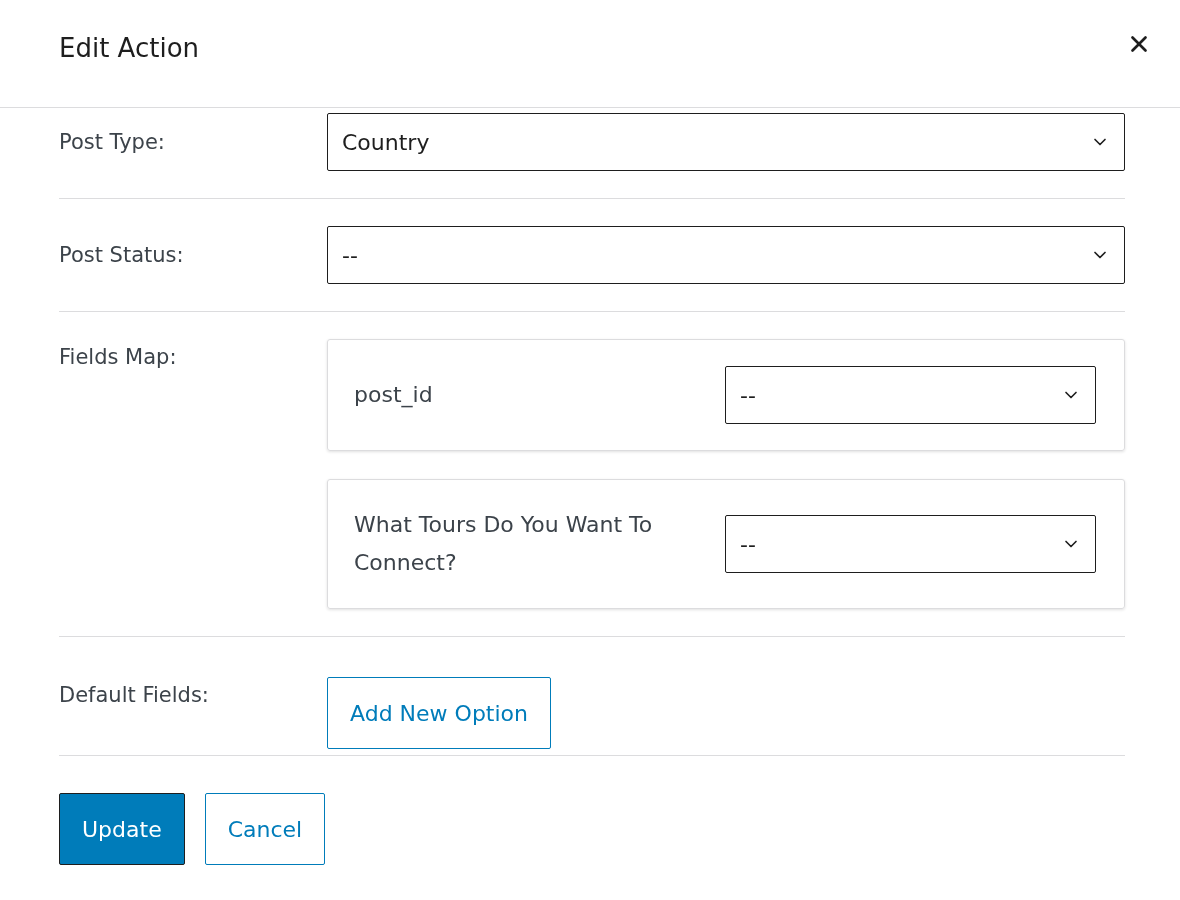 The width and height of the screenshot is (1180, 900). What do you see at coordinates (129, 47) in the screenshot?
I see `dialog-title: Edit Action` at bounding box center [129, 47].